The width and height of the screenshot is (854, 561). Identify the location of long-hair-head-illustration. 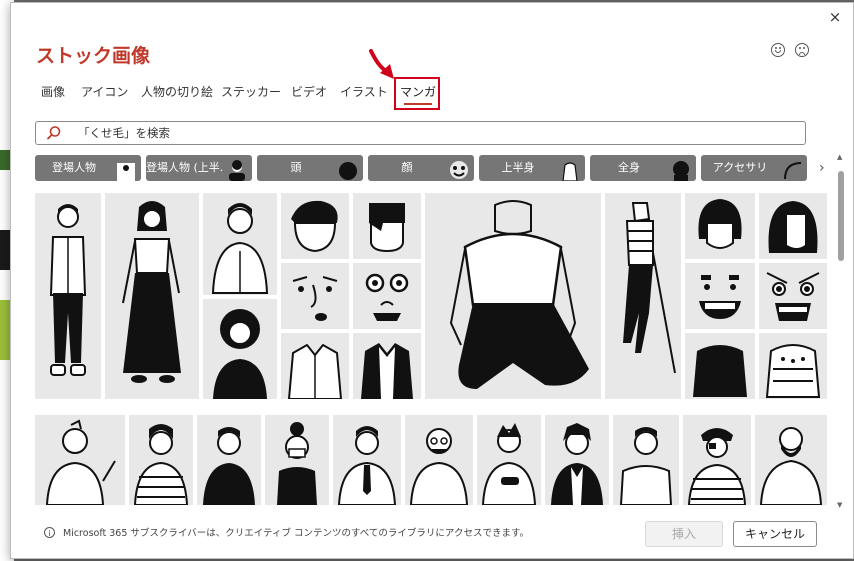
(793, 227).